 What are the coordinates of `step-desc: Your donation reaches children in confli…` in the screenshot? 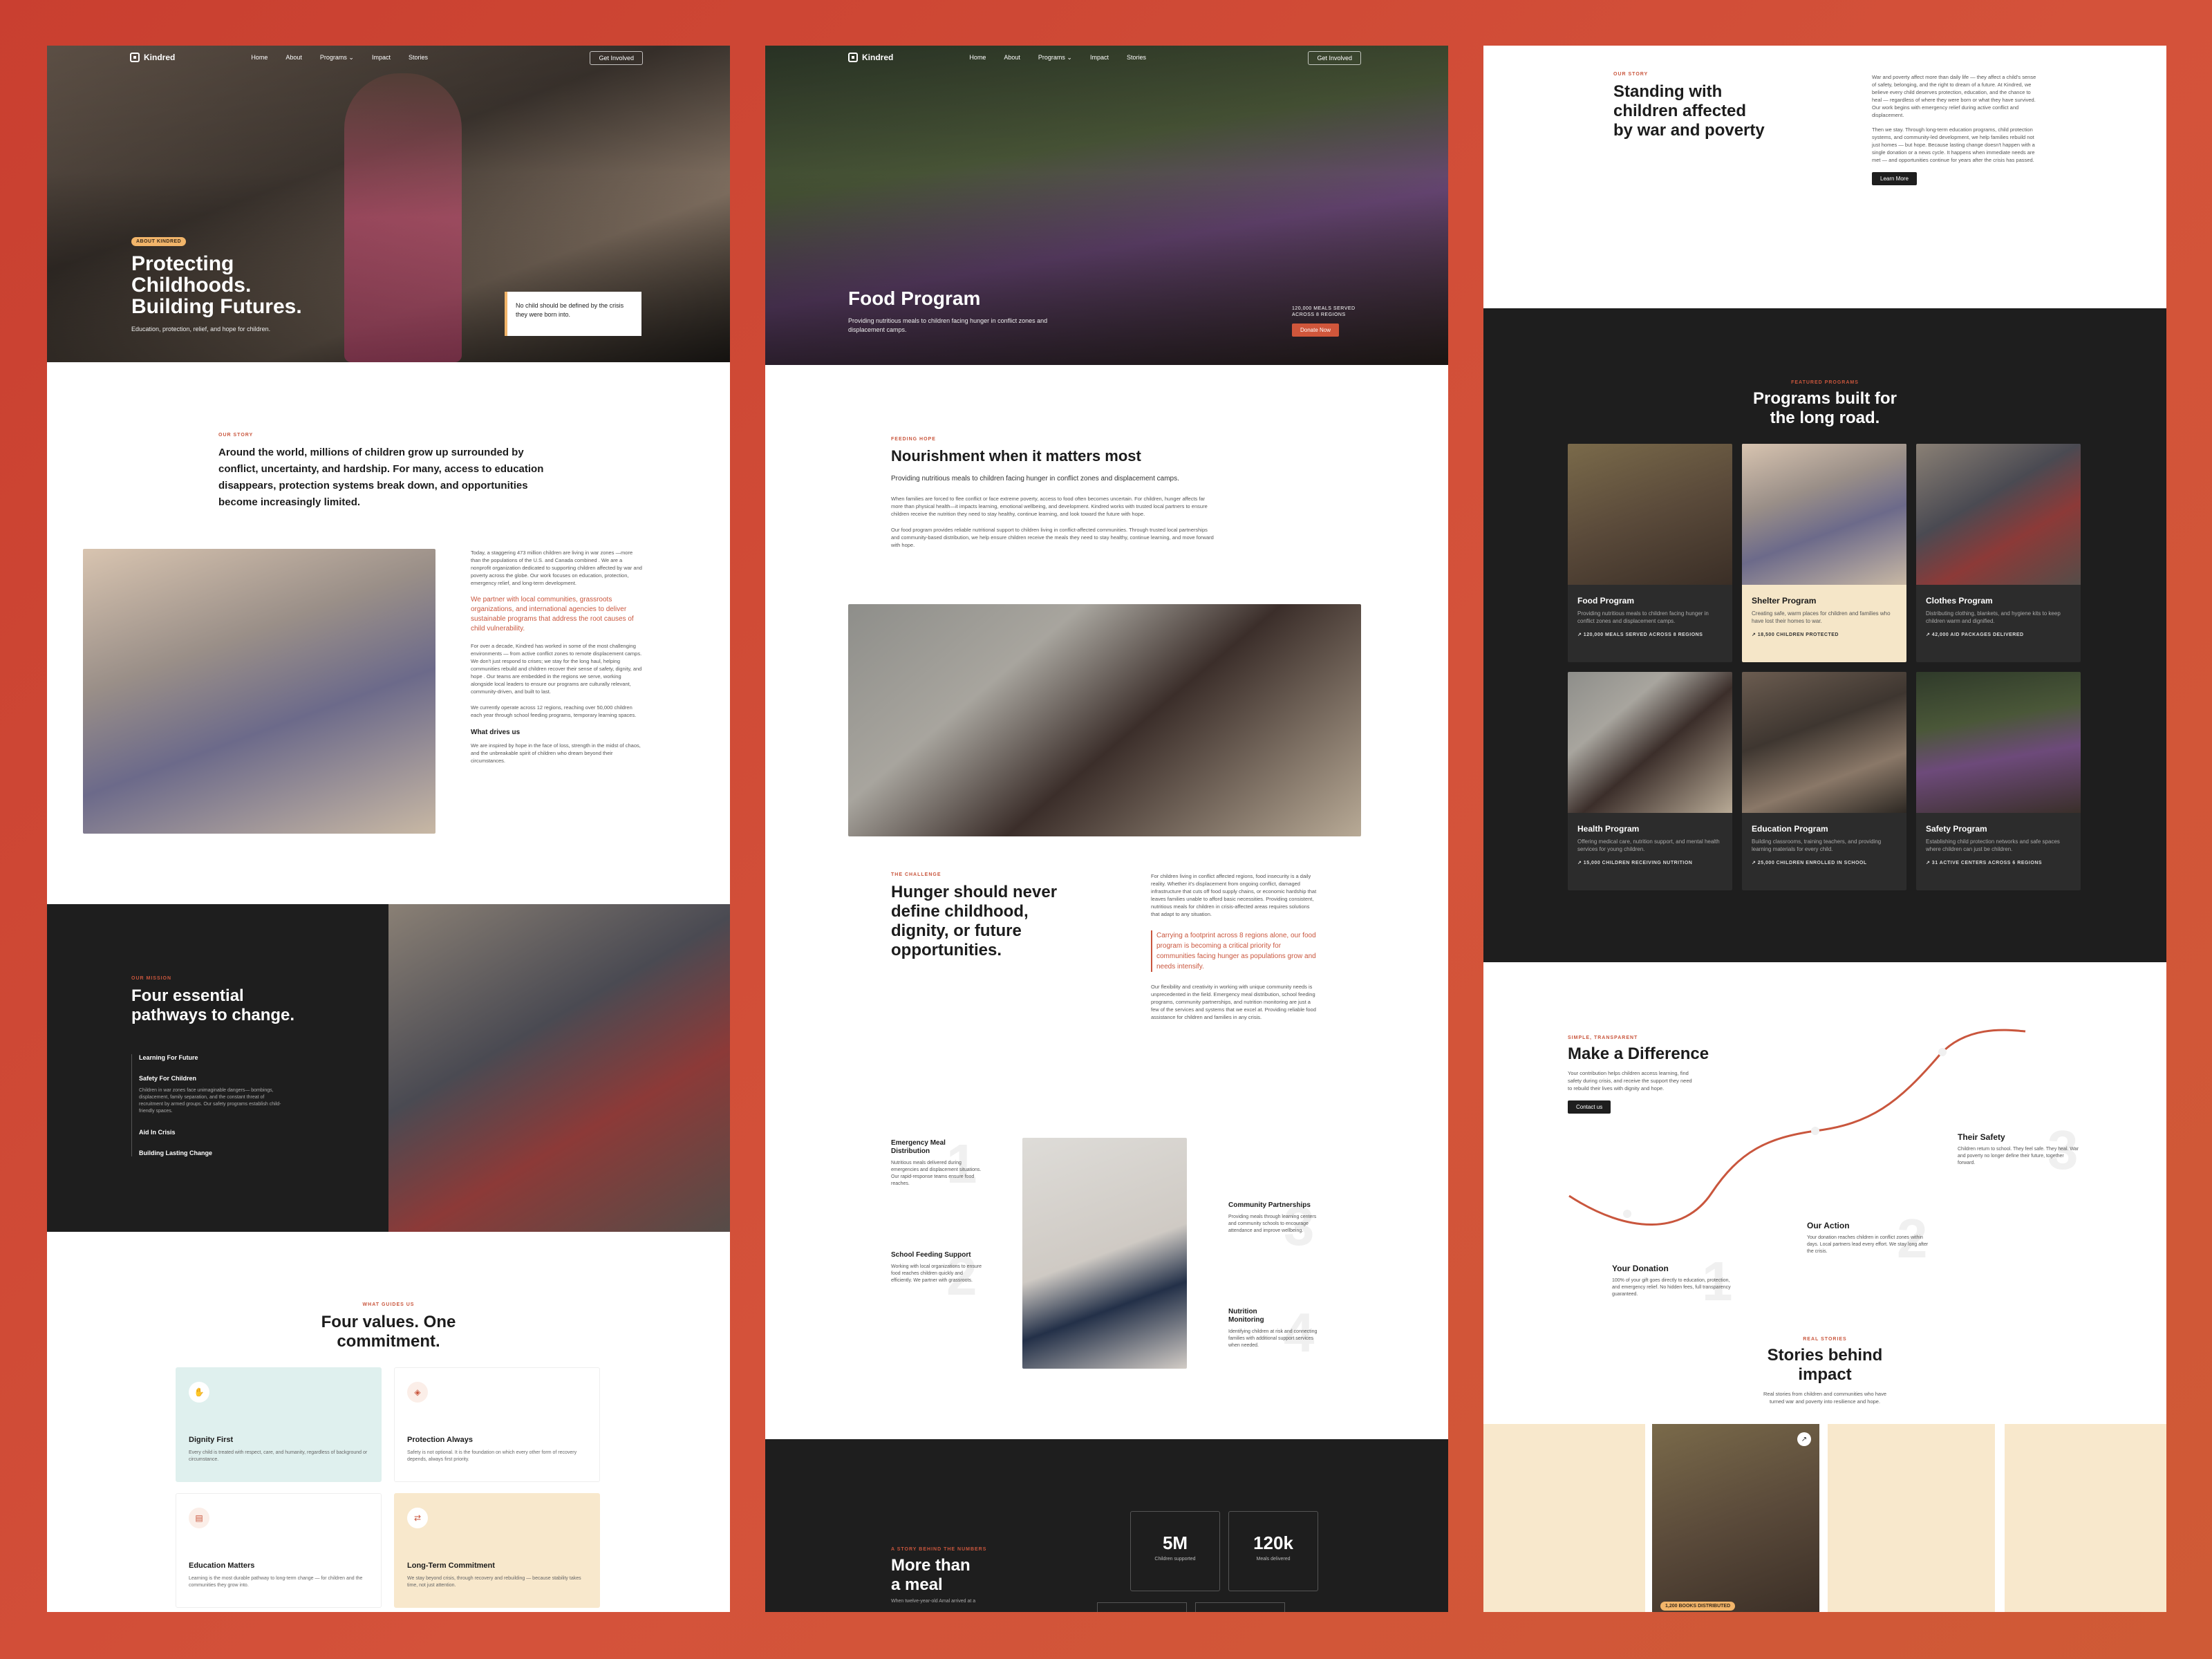 It's located at (1868, 1244).